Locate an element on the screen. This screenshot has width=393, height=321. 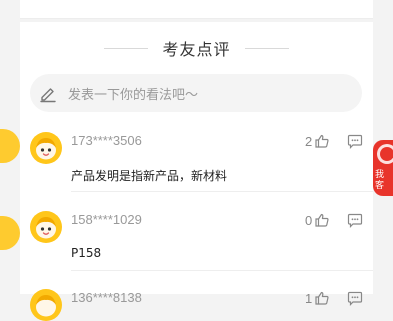
like-count: 2 is located at coordinates (309, 141).